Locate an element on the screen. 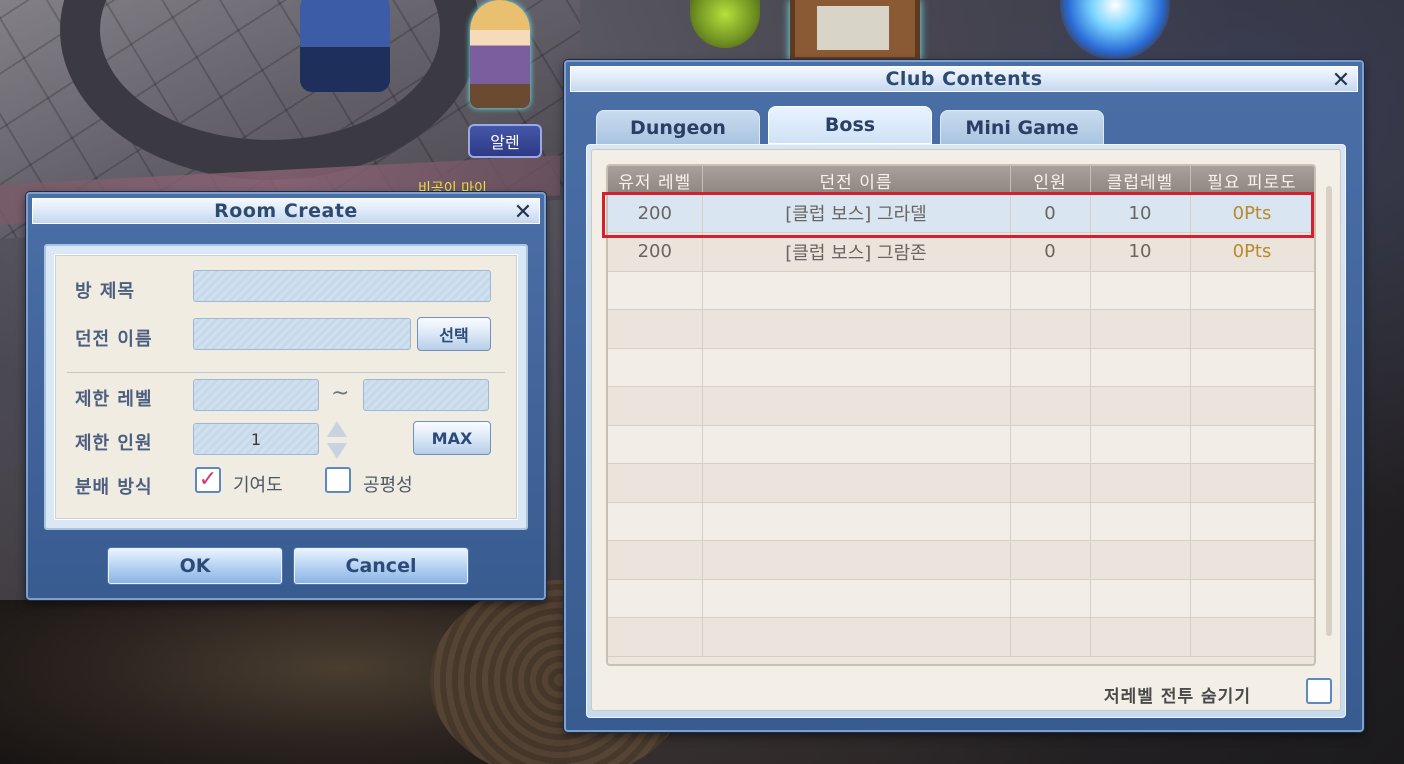 The width and height of the screenshot is (1404, 764). tab-boss: Boss is located at coordinates (850, 125).